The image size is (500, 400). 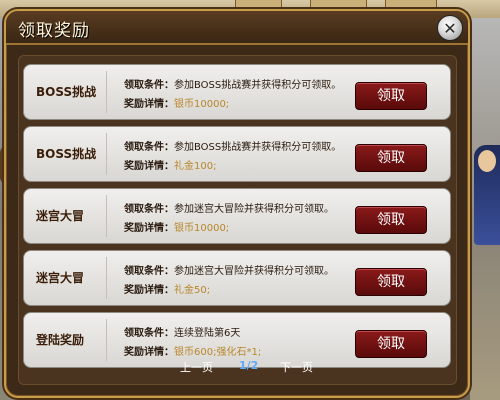 I want to click on reward-detail: 礼金100;, so click(x=195, y=166).